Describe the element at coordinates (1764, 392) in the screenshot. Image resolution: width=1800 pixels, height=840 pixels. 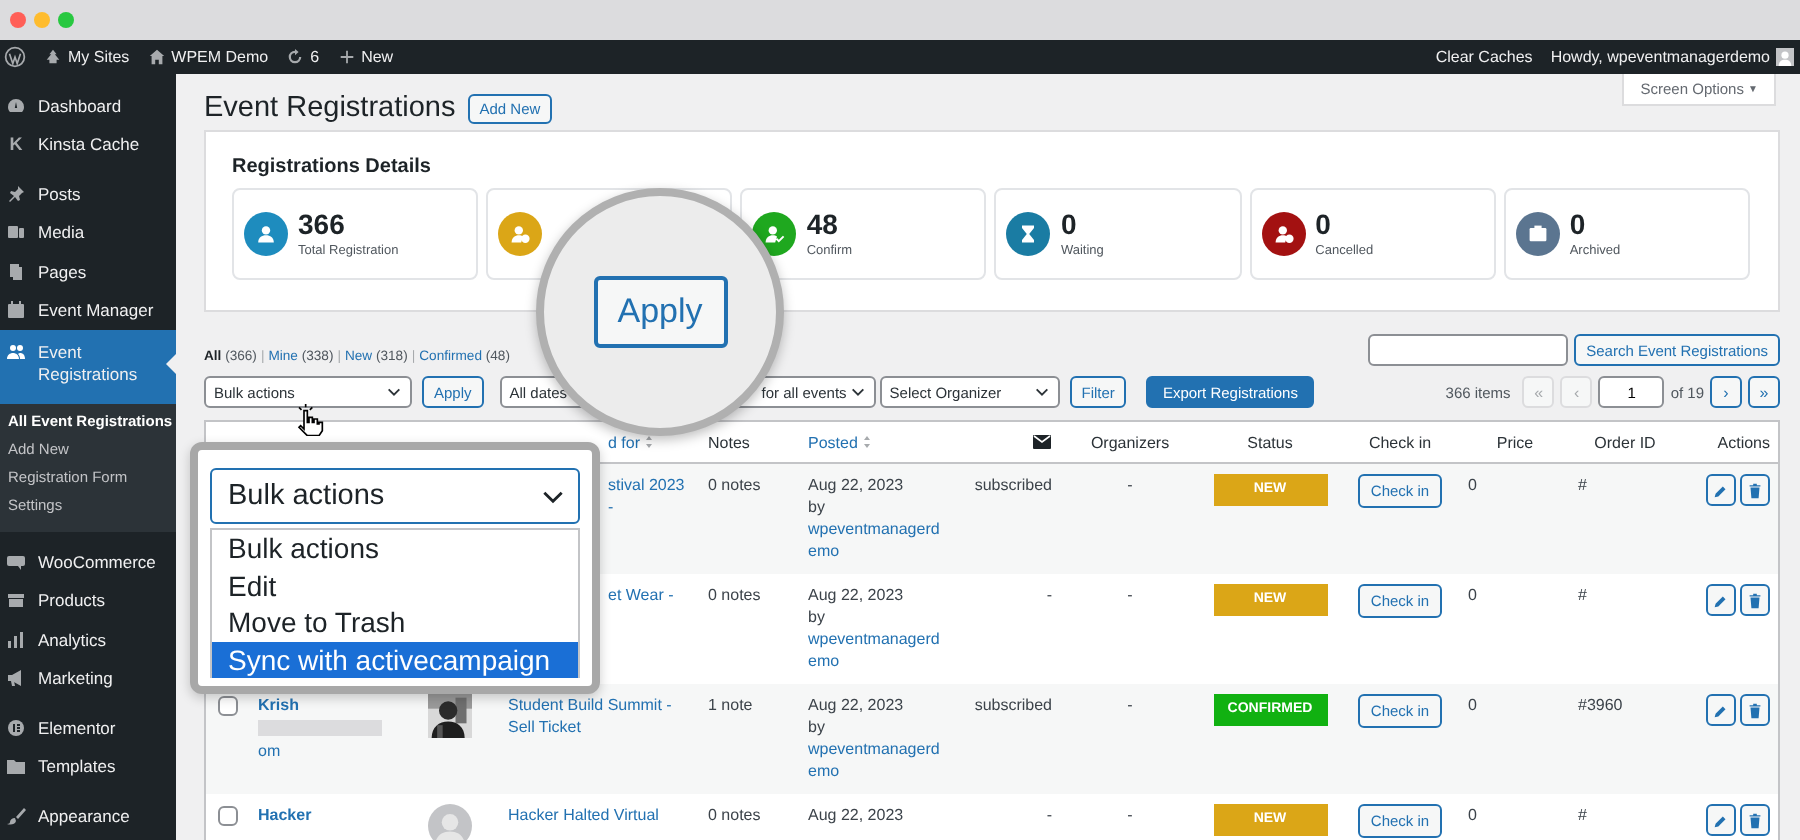
I see `page-nav-button: »` at that location.